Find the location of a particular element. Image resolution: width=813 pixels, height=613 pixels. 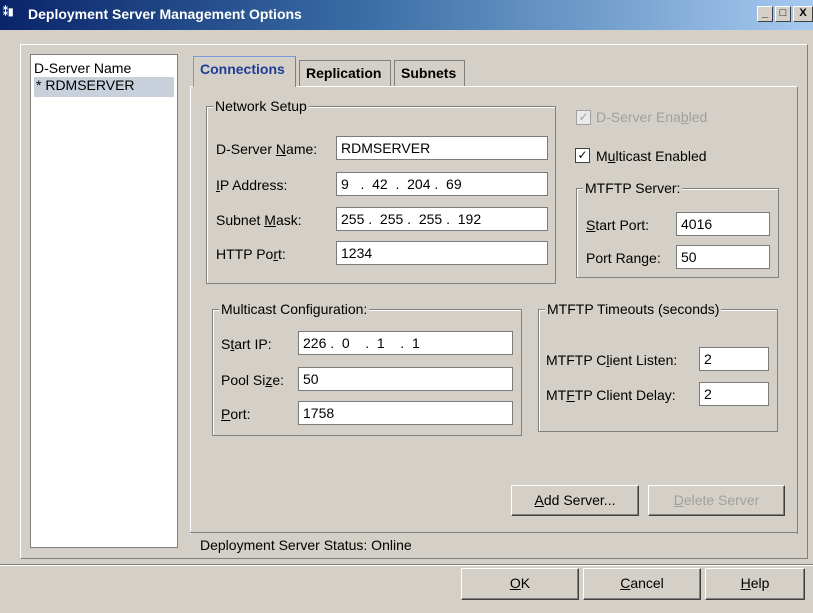

server-list-item: * RDMSERVER is located at coordinates (104, 87).